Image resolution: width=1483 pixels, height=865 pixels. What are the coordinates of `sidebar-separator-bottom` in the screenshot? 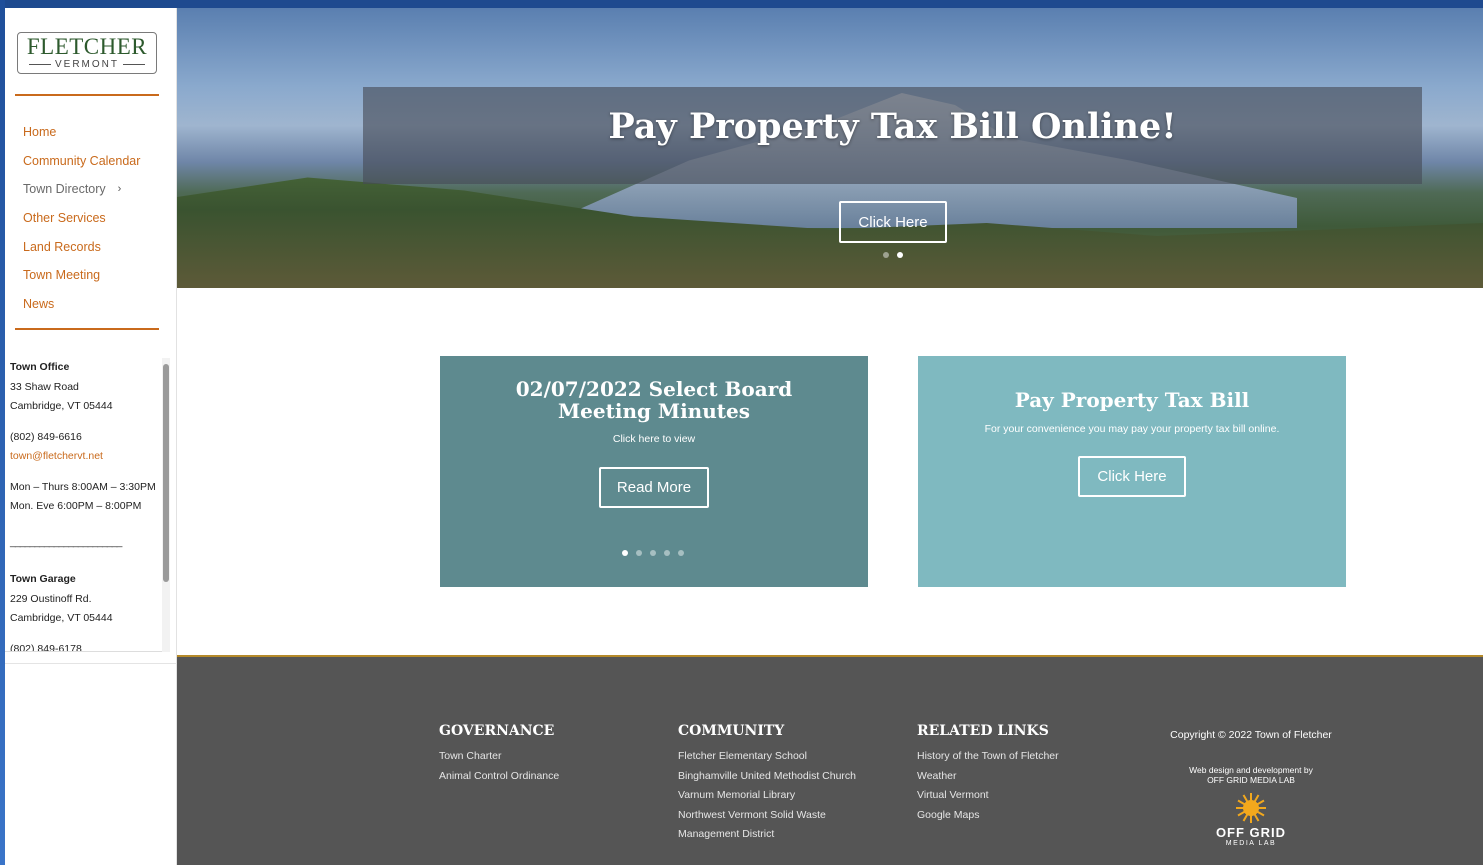 It's located at (87, 329).